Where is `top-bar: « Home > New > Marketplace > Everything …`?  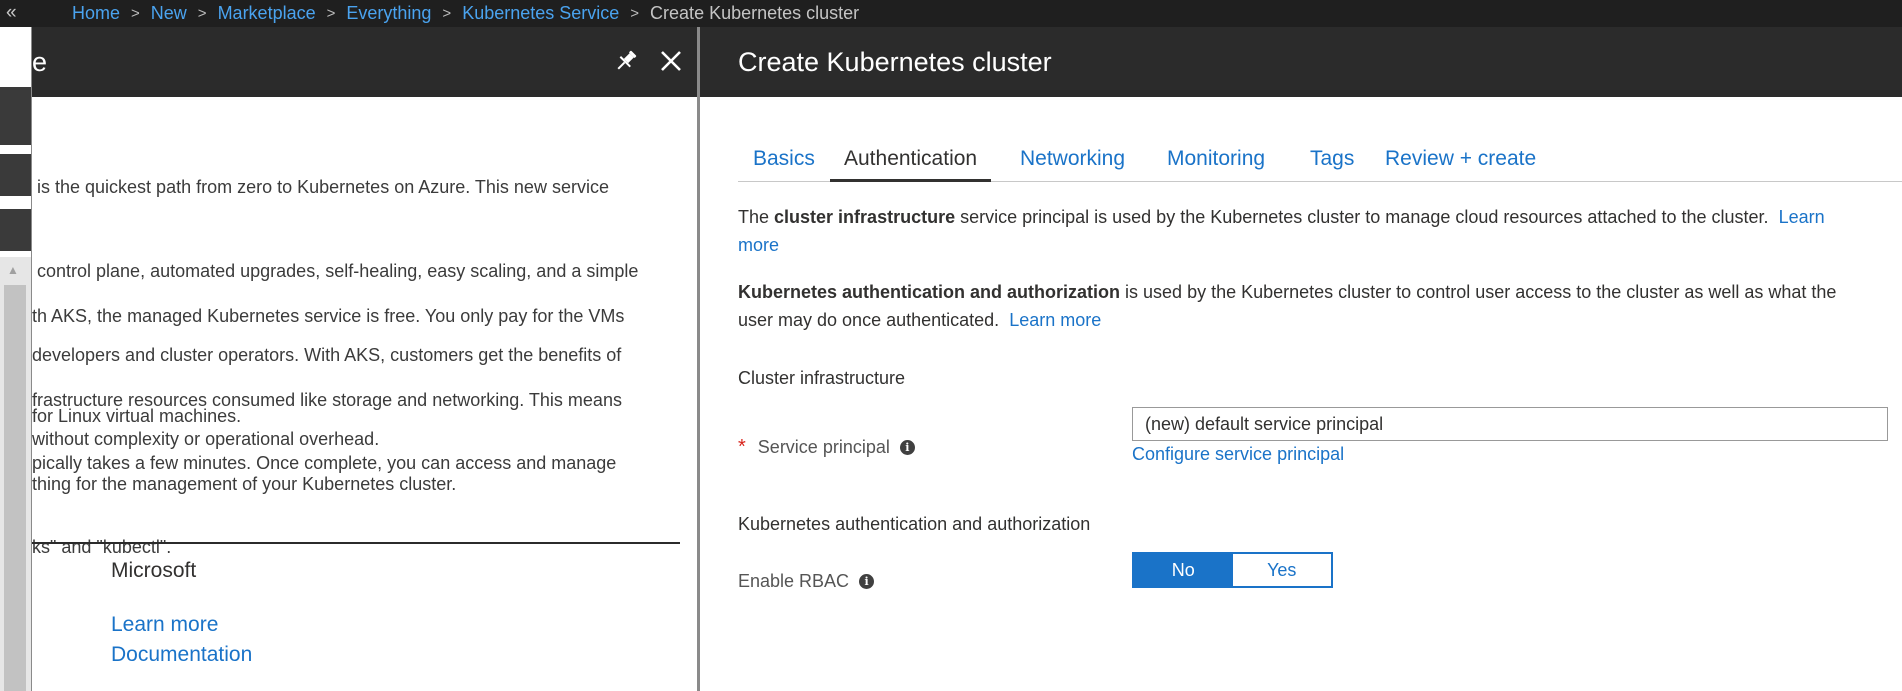
top-bar: « Home > New > Marketplace > Everything … is located at coordinates (951, 13).